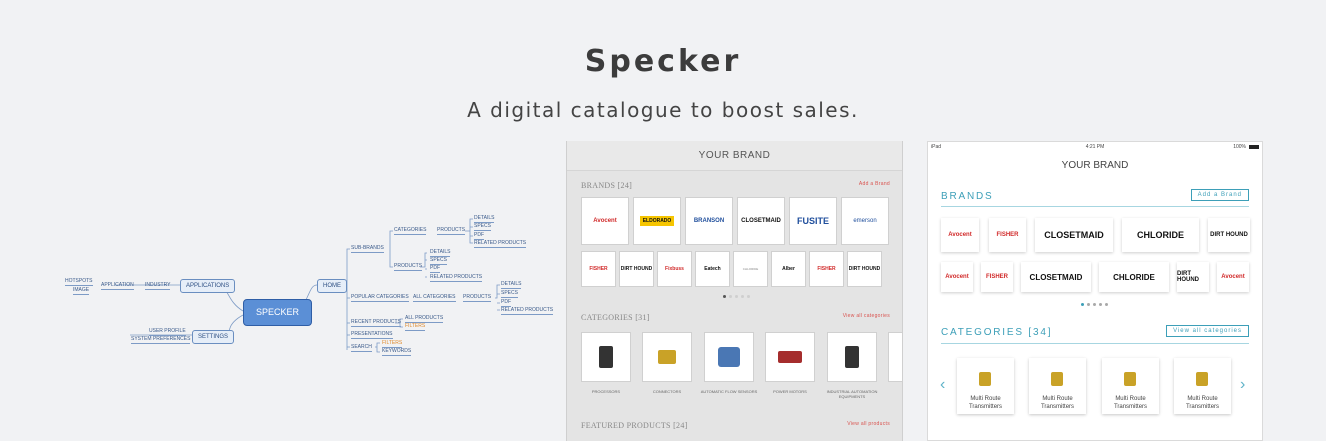  What do you see at coordinates (1239, 147) in the screenshot?
I see `status-battery: 100%` at bounding box center [1239, 147].